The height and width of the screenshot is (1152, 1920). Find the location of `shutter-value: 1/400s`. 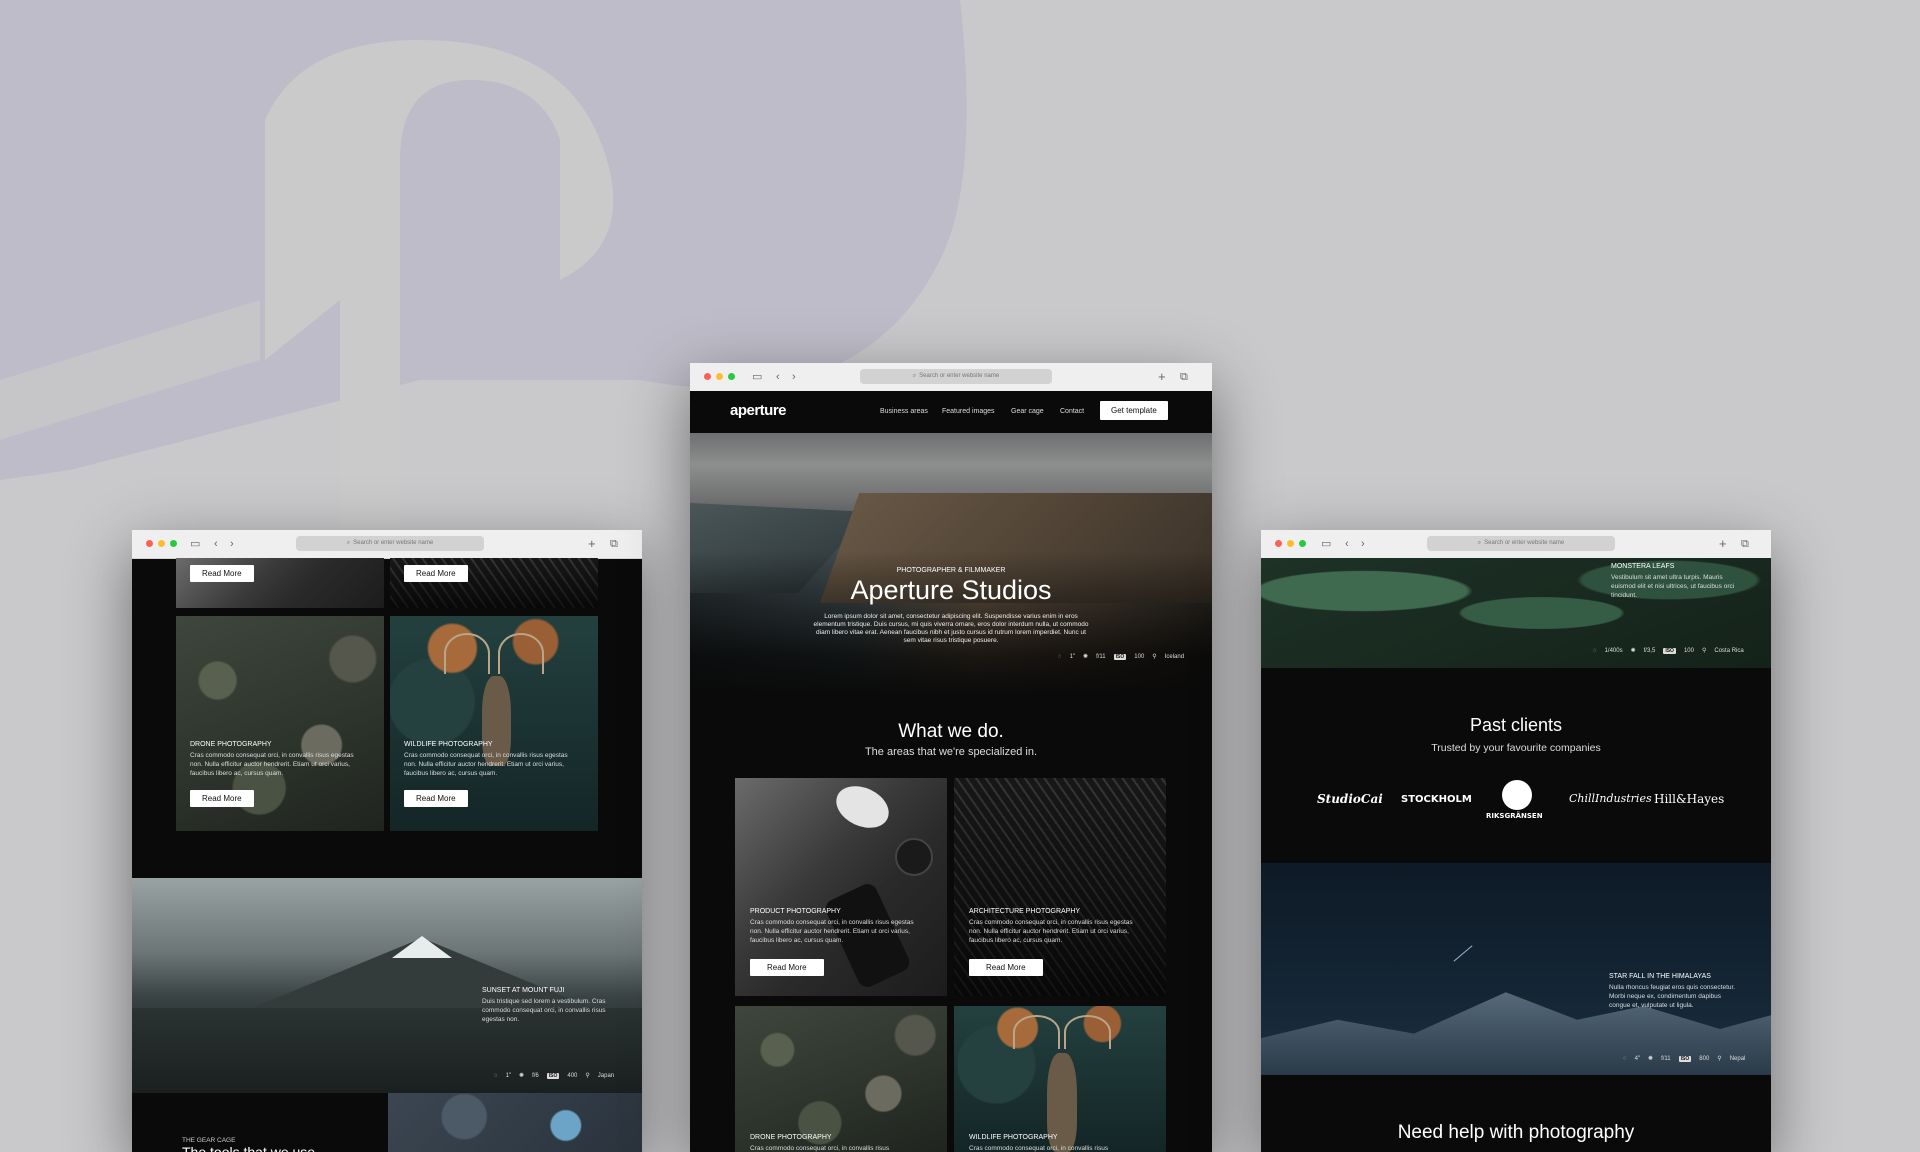

shutter-value: 1/400s is located at coordinates (1613, 650).